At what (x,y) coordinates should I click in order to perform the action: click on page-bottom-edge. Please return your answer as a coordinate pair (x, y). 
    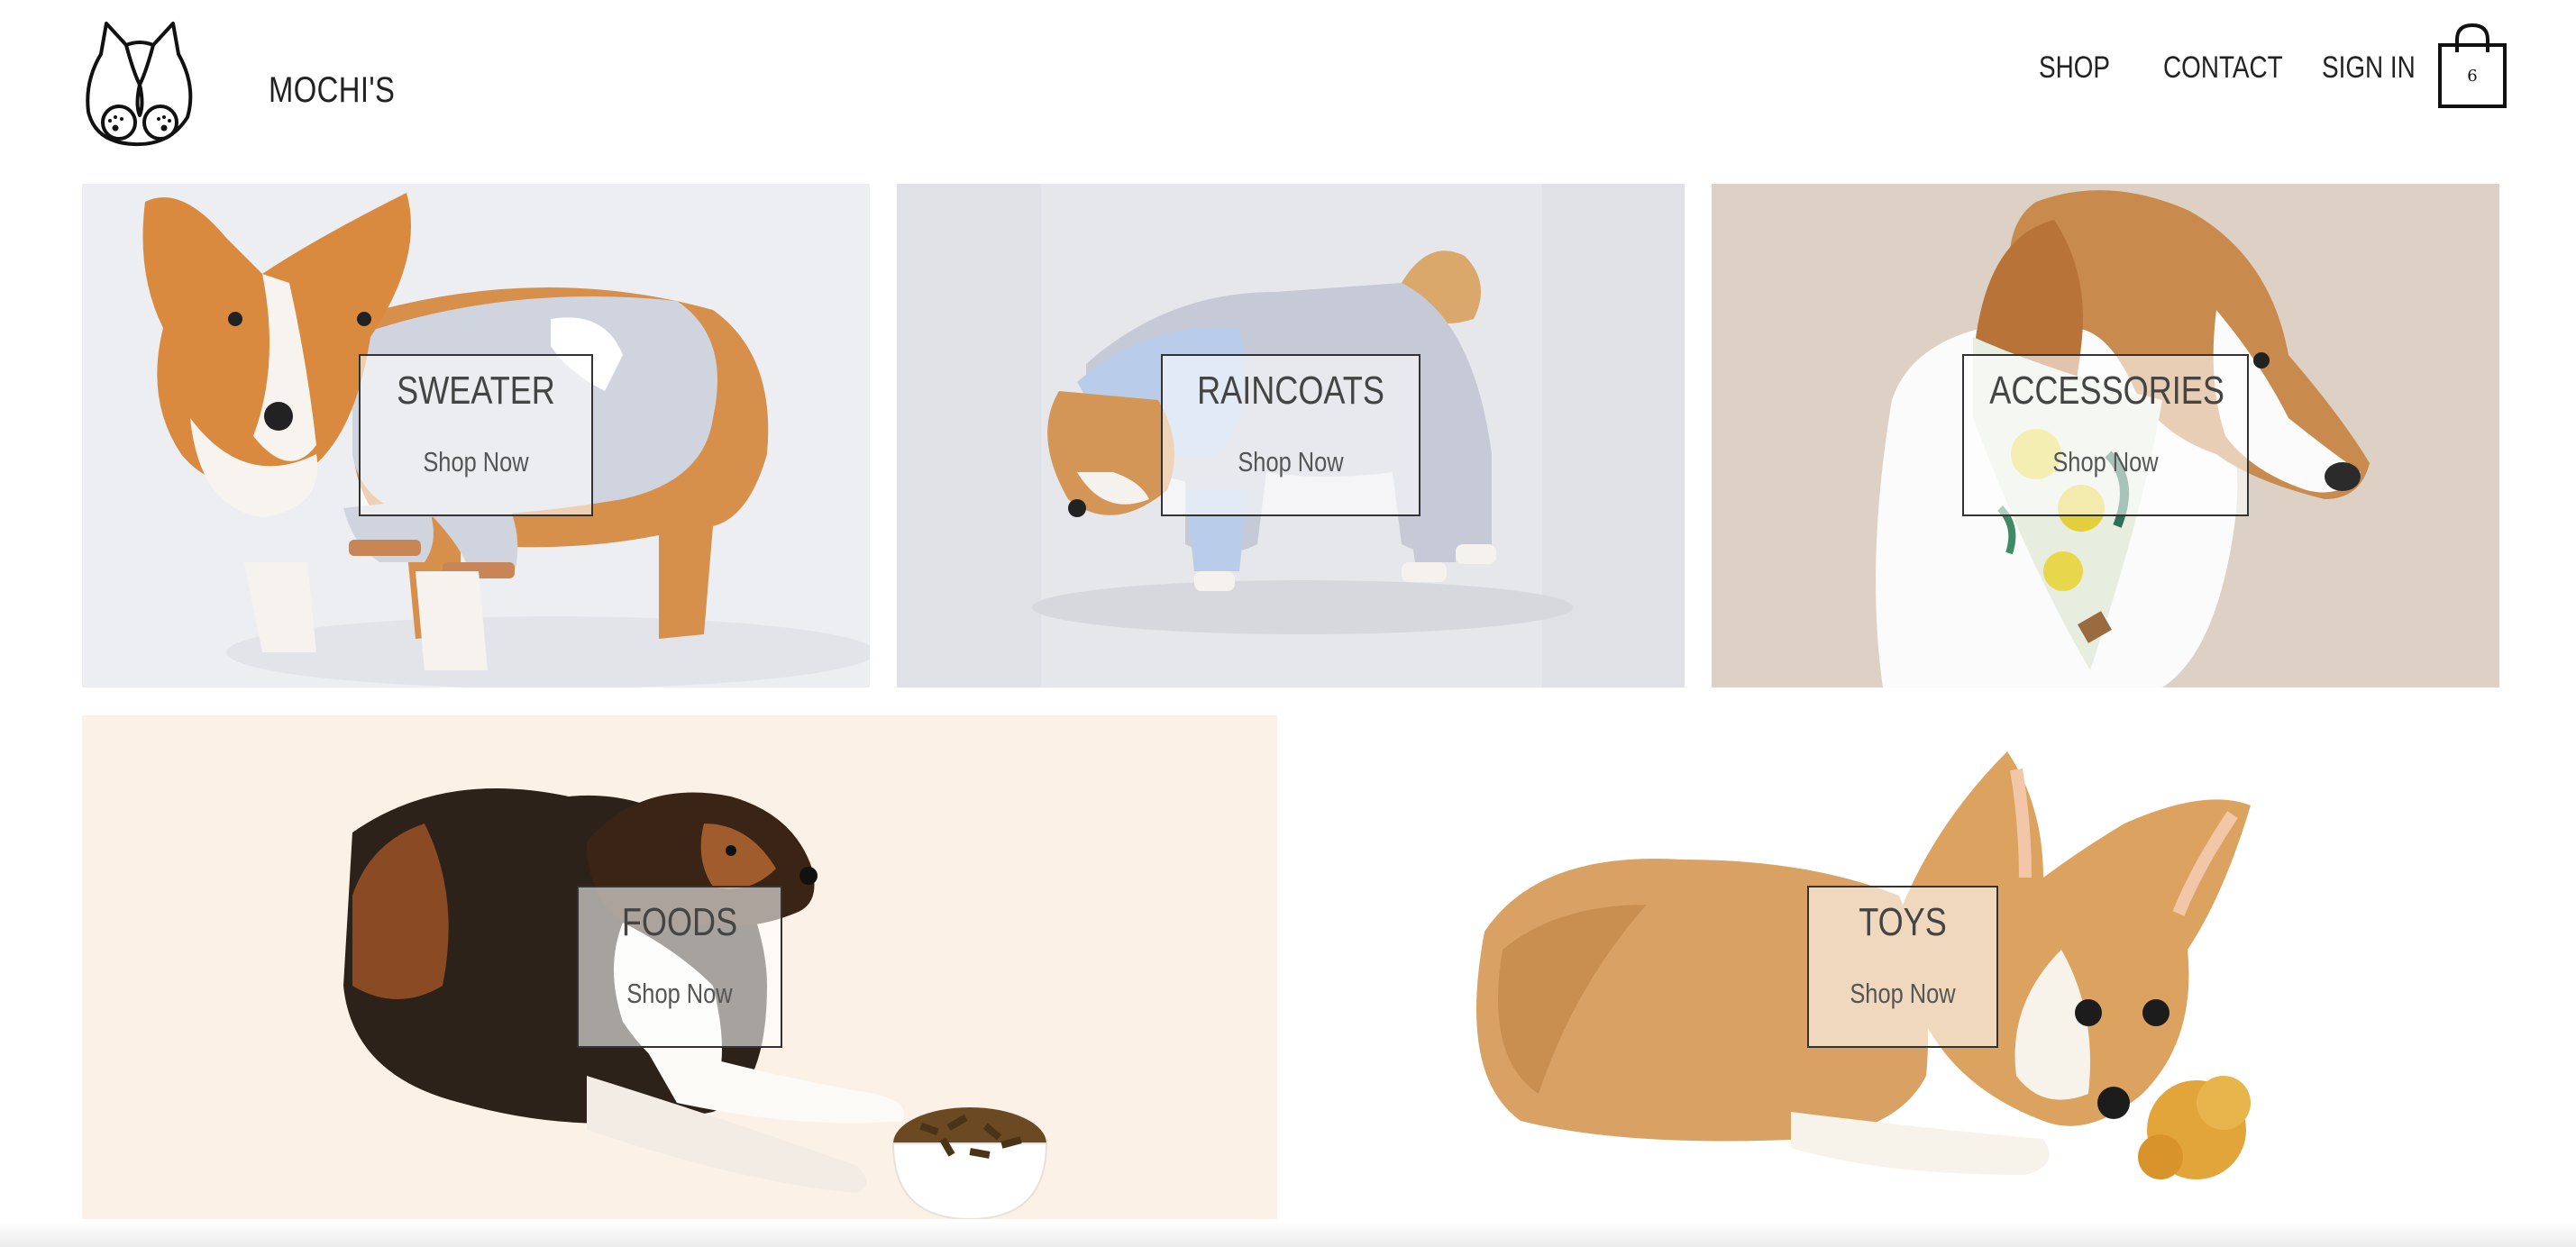
    Looking at the image, I should click on (1288, 1234).